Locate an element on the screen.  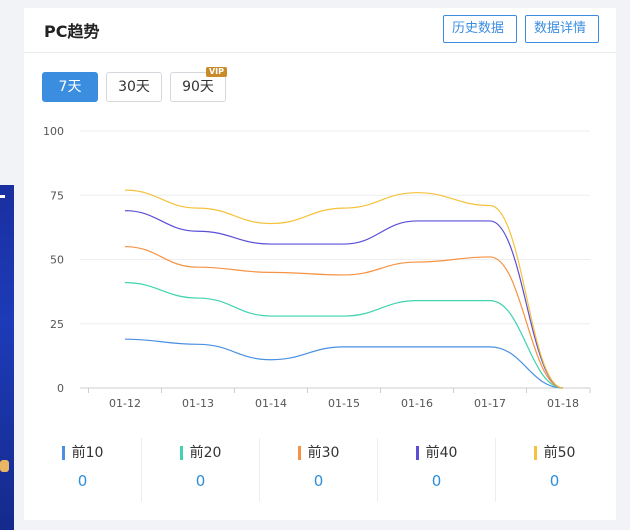
range-30d-button: 30天 is located at coordinates (134, 87).